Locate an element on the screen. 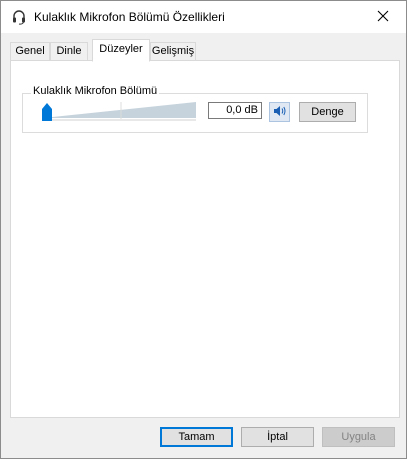 The height and width of the screenshot is (459, 407). close-icon is located at coordinates (383, 17).